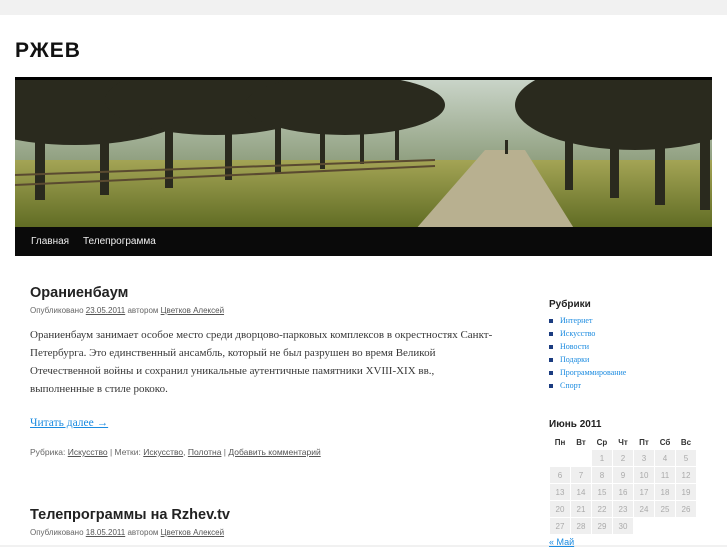 Image resolution: width=727 pixels, height=547 pixels. I want to click on categories-title: Рубрики, so click(570, 304).